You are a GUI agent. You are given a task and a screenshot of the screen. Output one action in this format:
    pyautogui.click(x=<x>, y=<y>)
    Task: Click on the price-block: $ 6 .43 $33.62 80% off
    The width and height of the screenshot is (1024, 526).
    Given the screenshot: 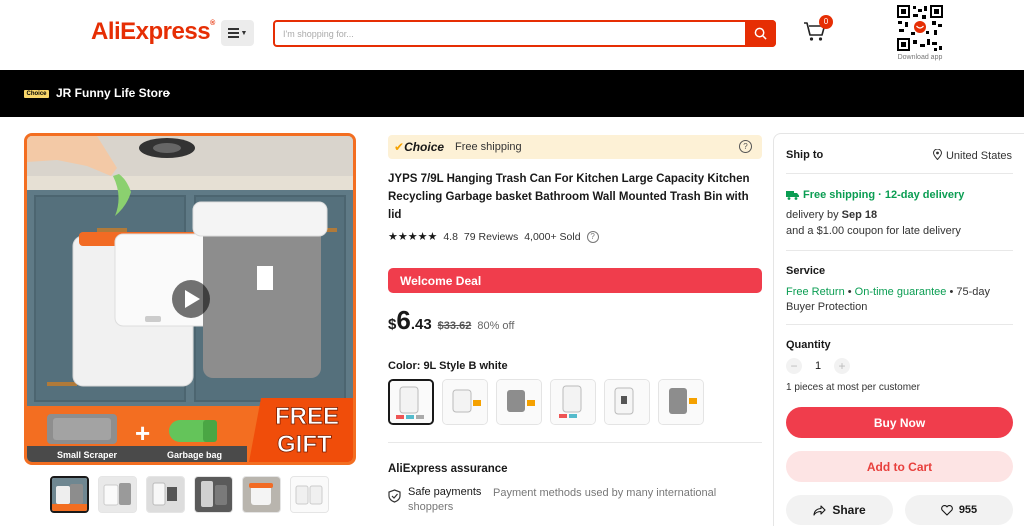 What is the action you would take?
    pyautogui.click(x=451, y=320)
    